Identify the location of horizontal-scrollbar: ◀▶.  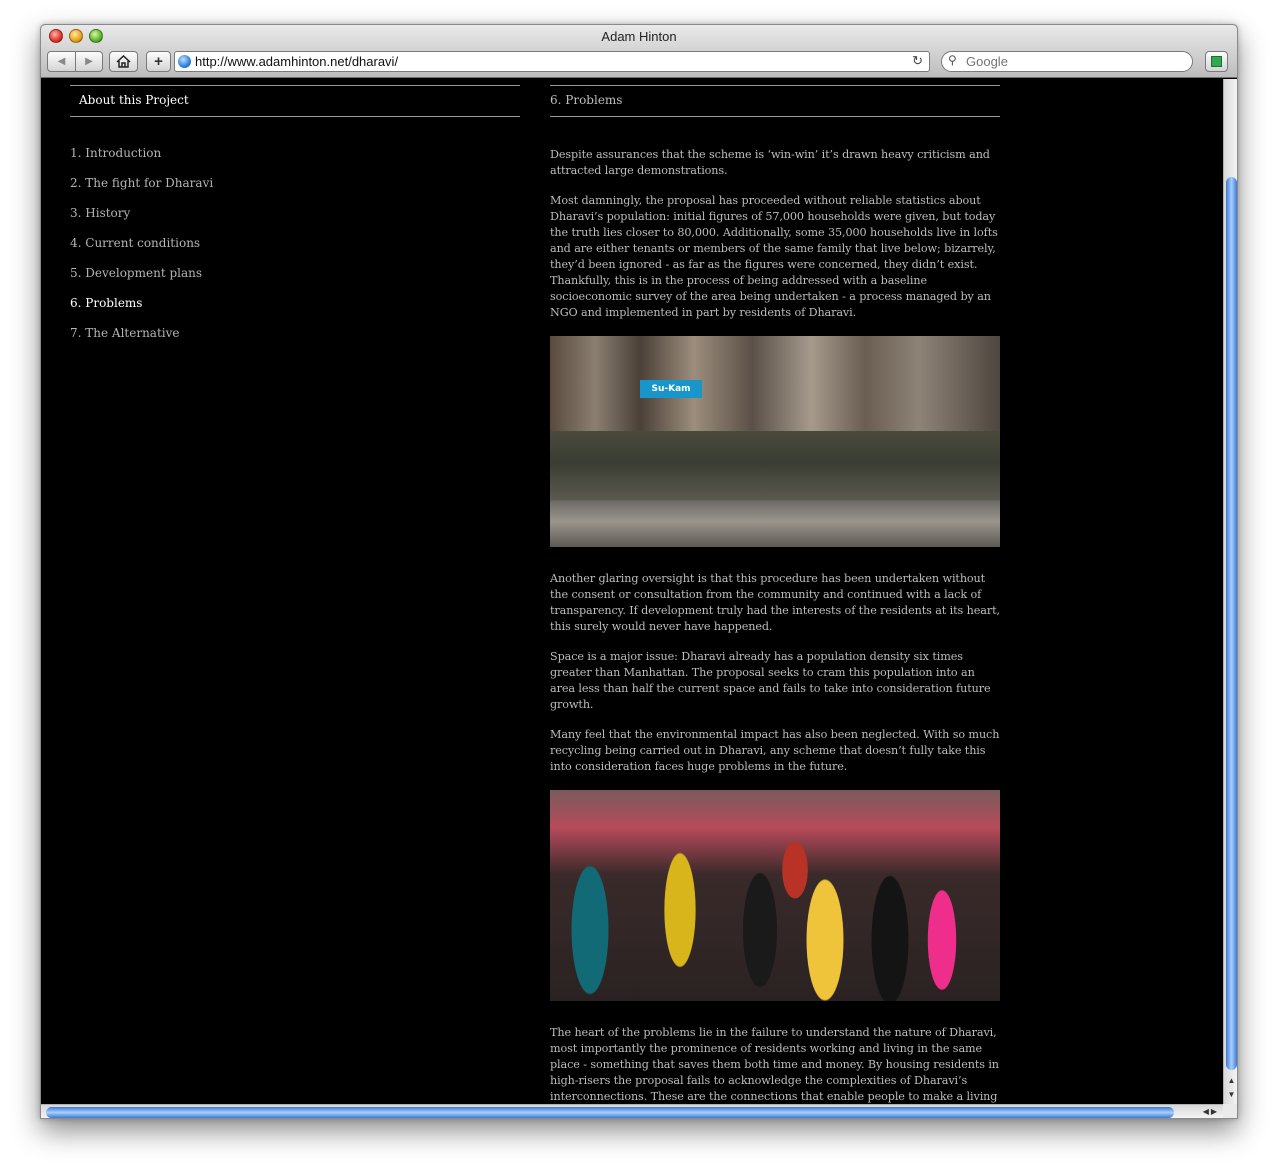
(632, 1111).